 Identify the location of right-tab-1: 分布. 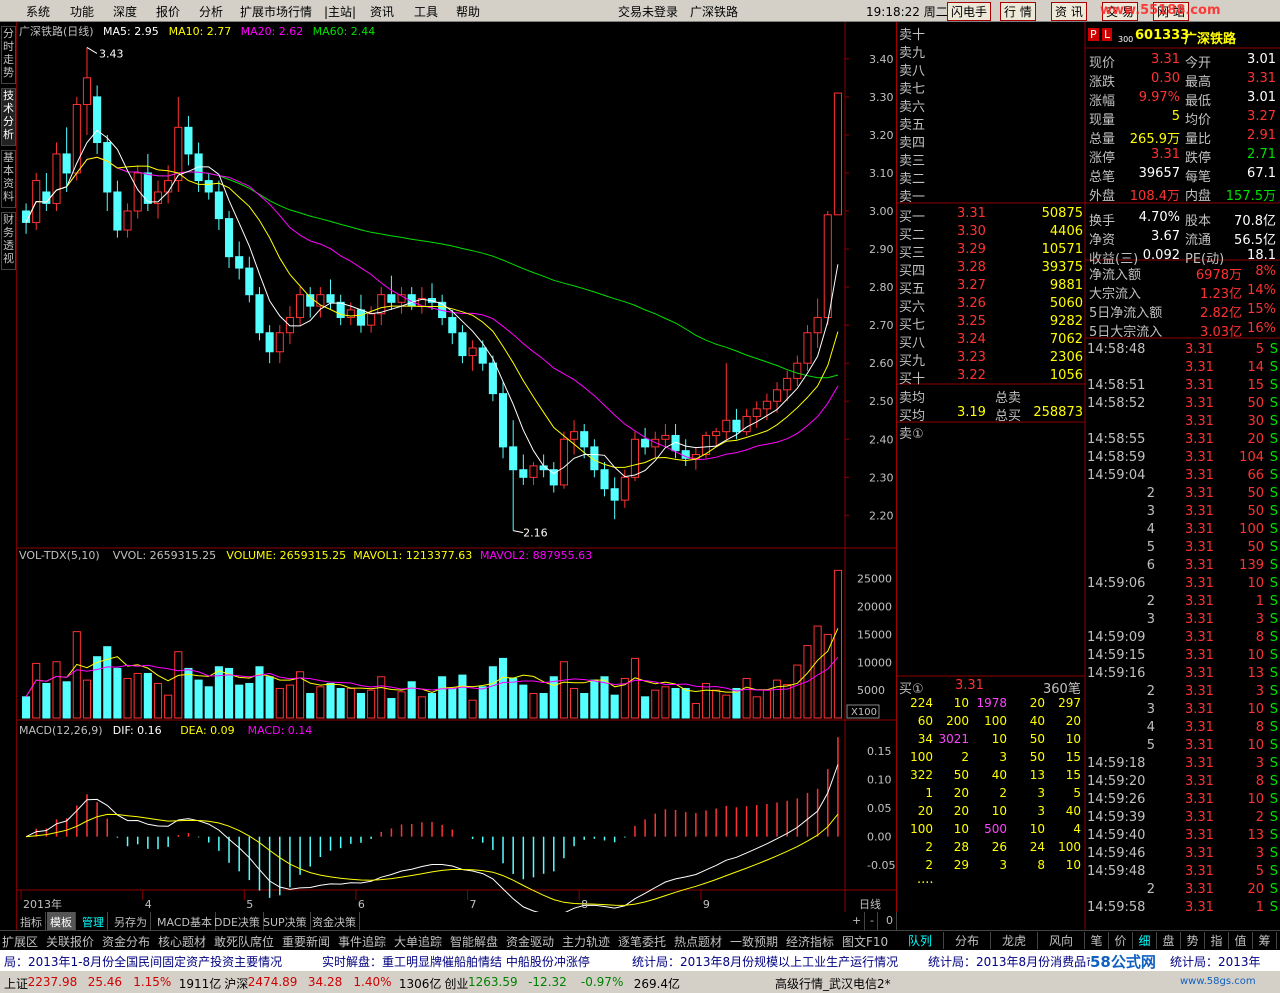
(967, 940).